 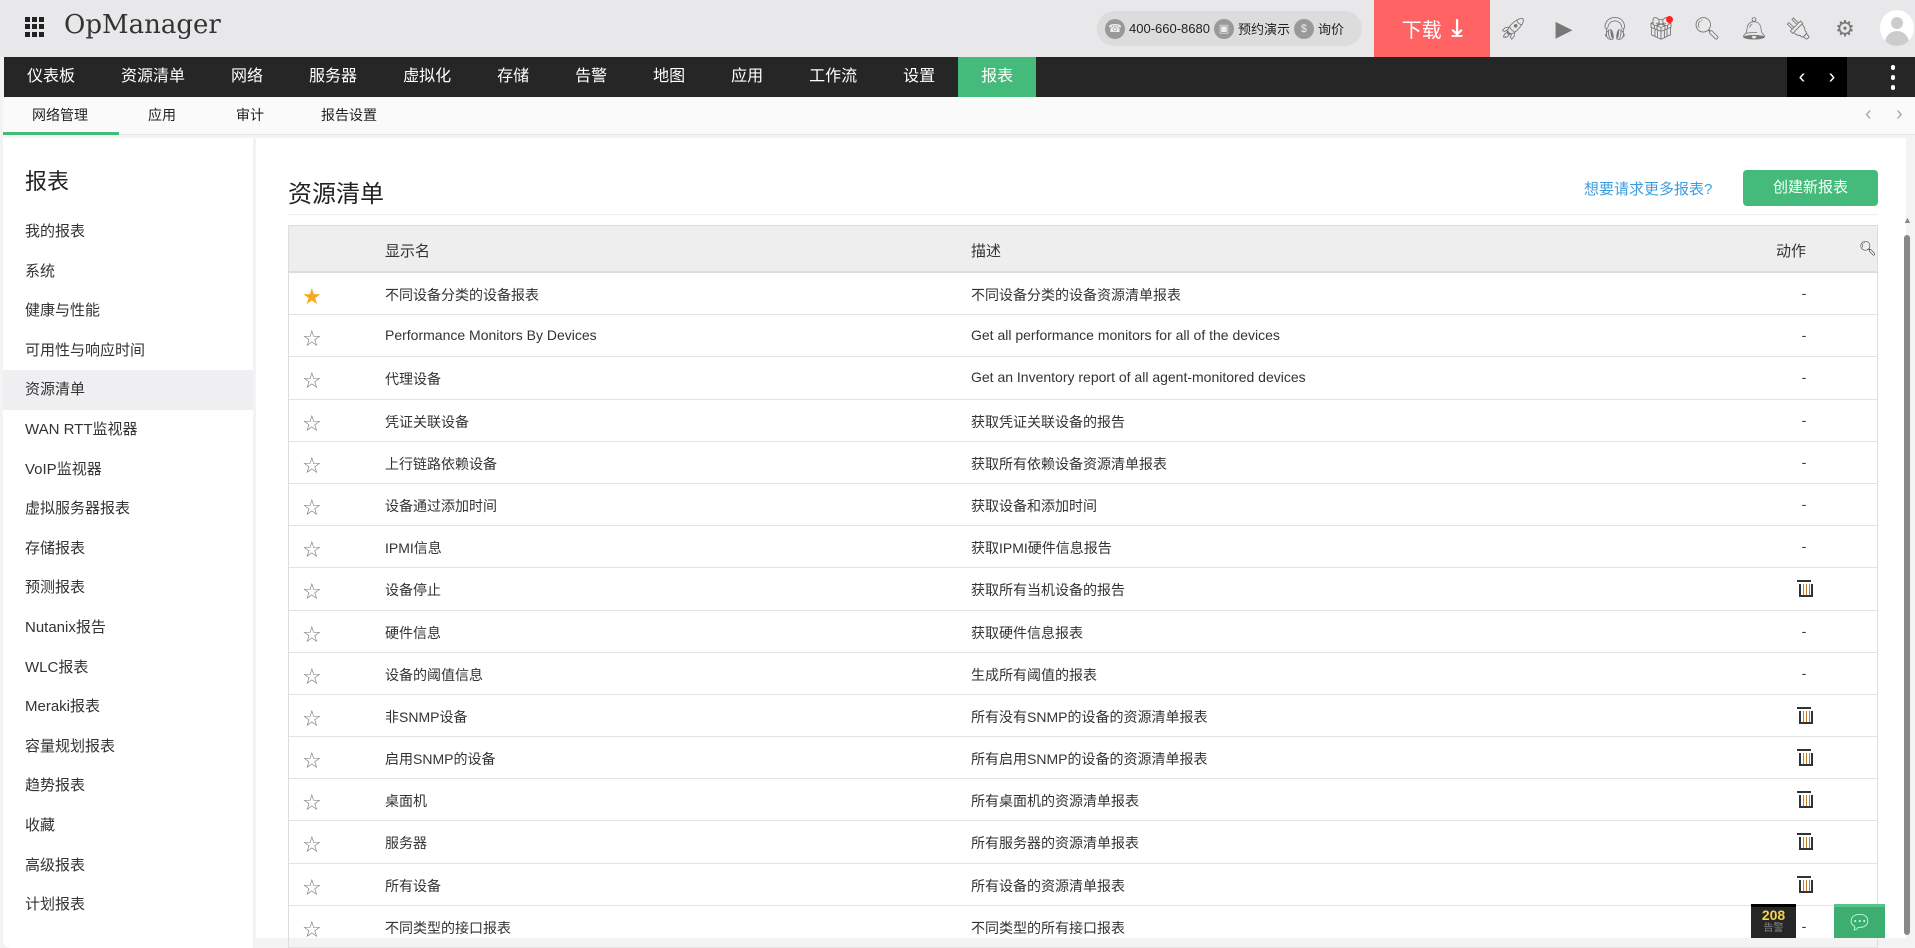 I want to click on gear-icon: ⚙, so click(x=1845, y=29).